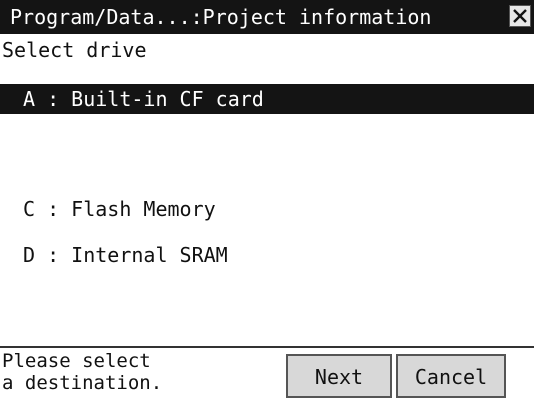  What do you see at coordinates (267, 372) in the screenshot?
I see `footer-bar: Please select a destination. Next Cancel` at bounding box center [267, 372].